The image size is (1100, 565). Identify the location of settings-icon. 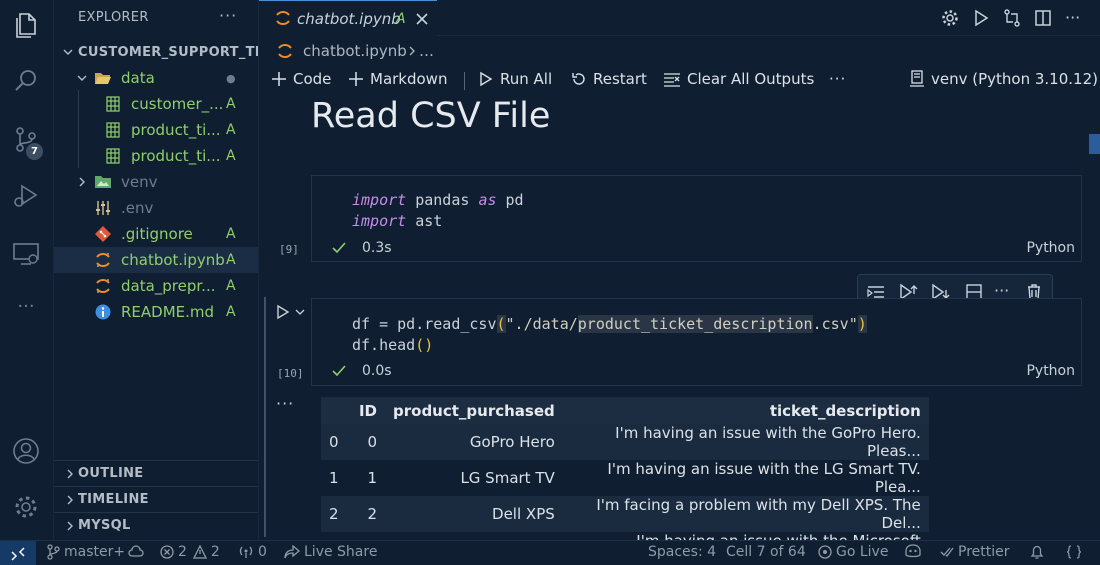
(950, 18).